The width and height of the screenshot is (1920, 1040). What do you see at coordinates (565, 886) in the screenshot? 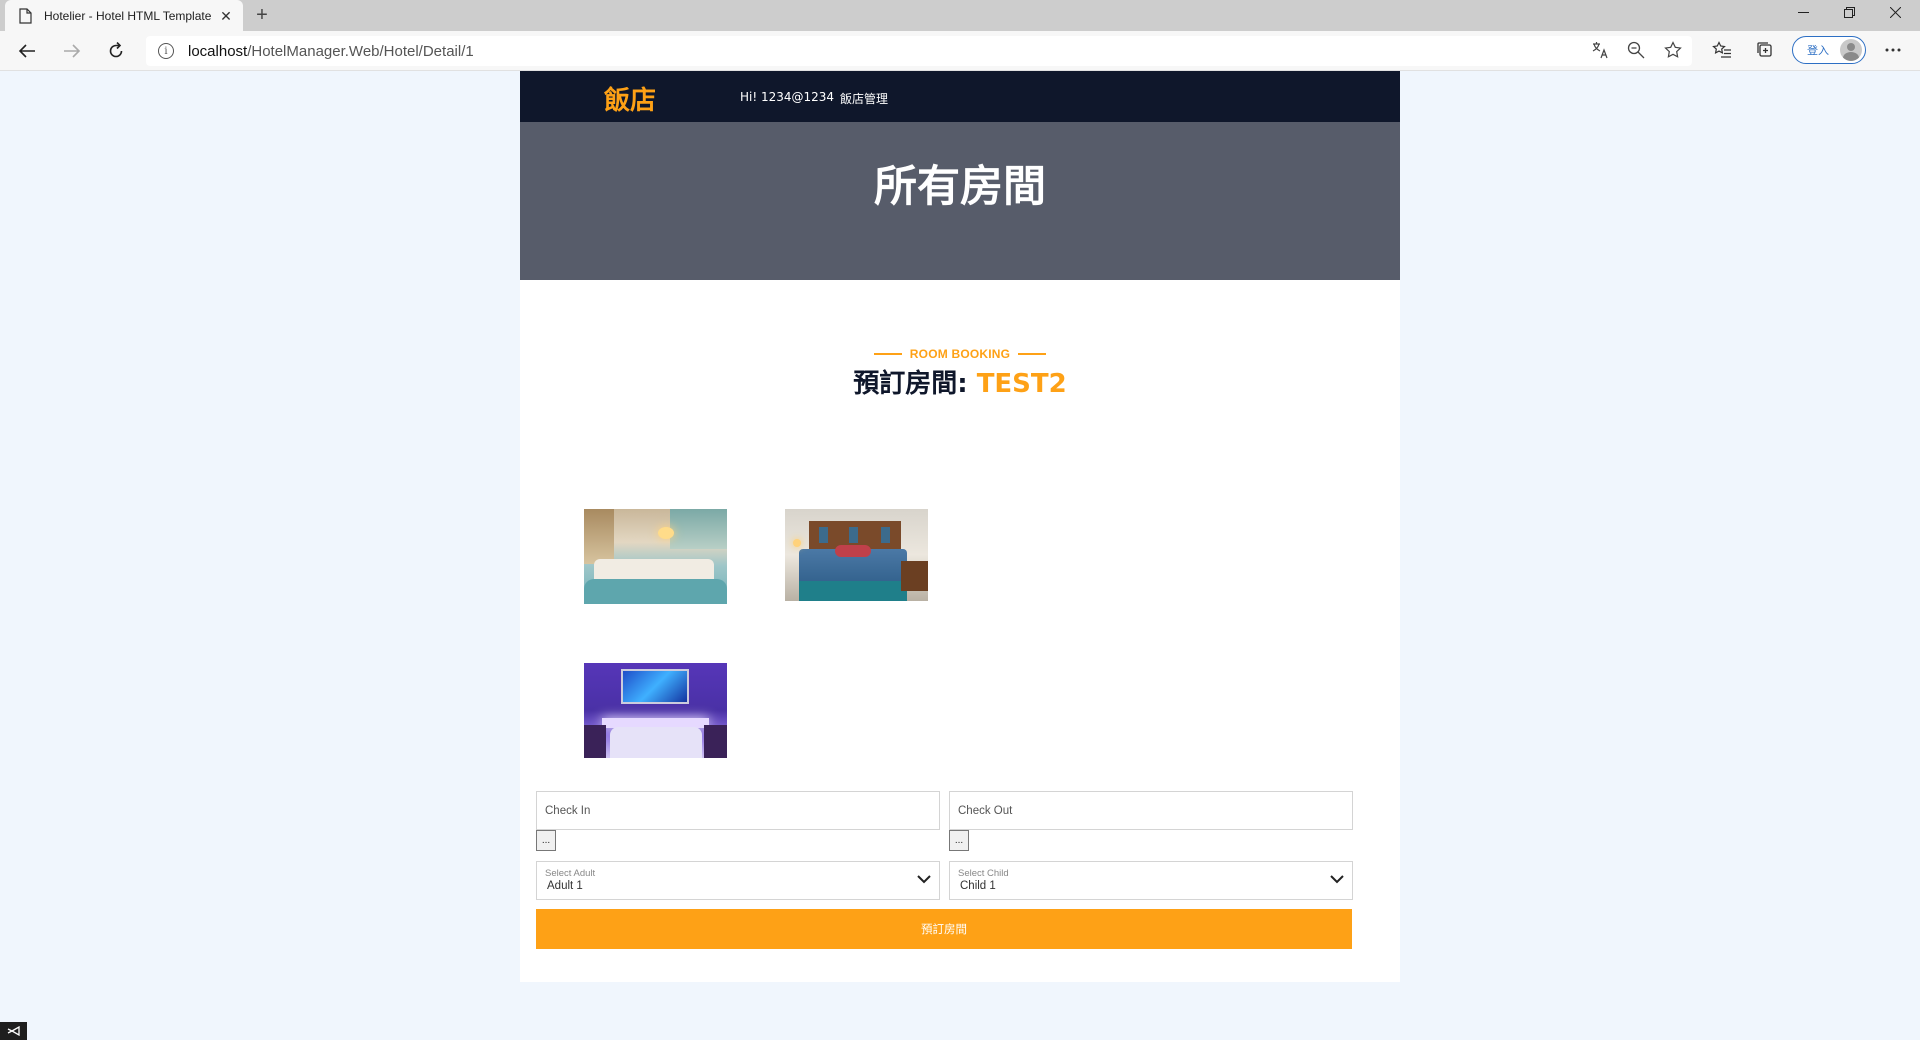
I see `adult-select-value: Adult 1` at bounding box center [565, 886].